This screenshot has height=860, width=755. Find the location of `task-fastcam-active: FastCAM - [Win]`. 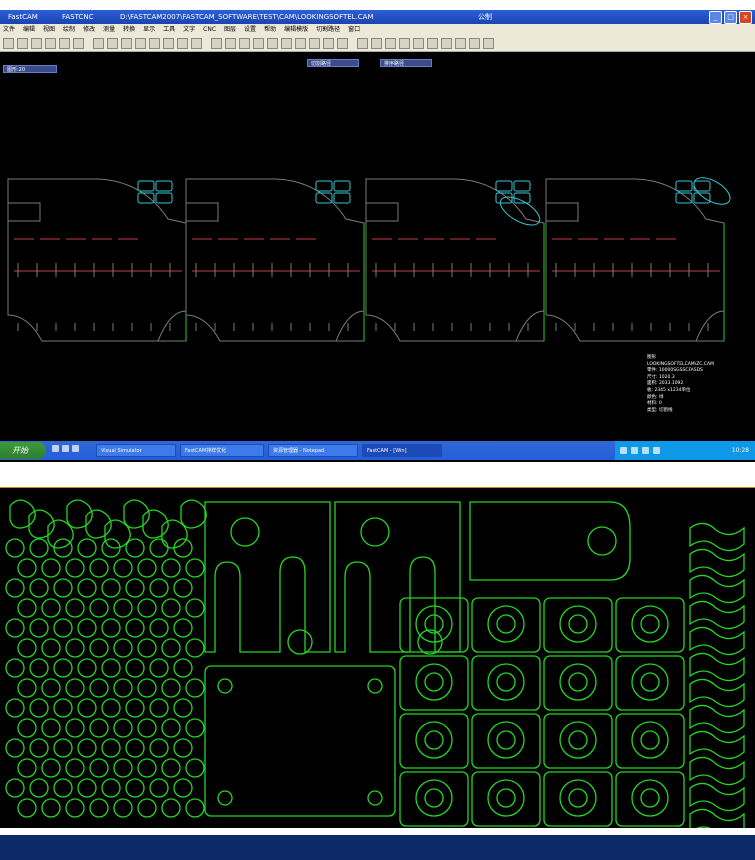

task-fastcam-active: FastCAM - [Win] is located at coordinates (402, 450).